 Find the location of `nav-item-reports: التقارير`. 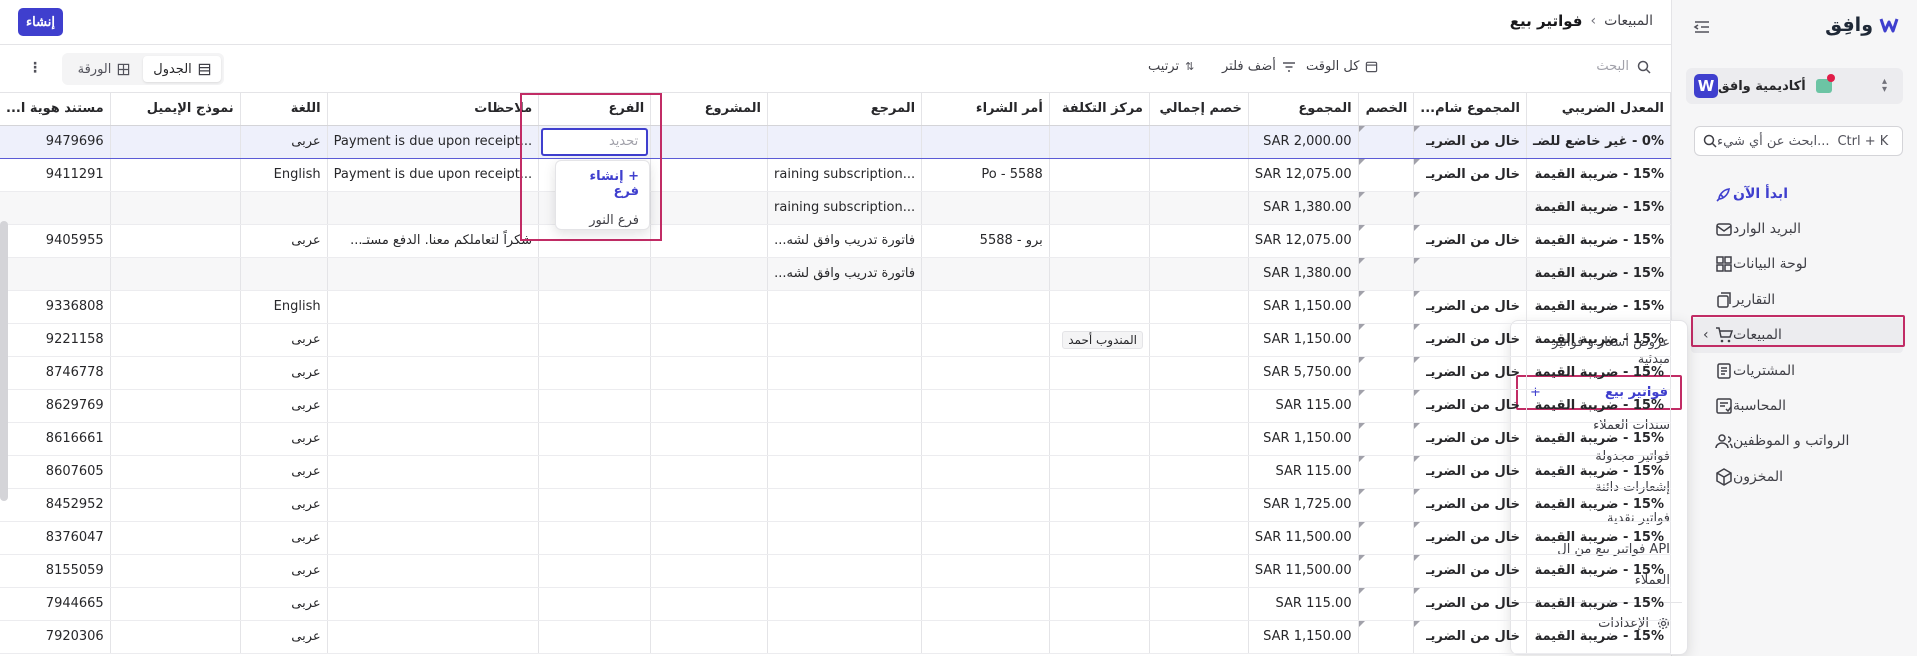

nav-item-reports: التقارير is located at coordinates (1797, 299).